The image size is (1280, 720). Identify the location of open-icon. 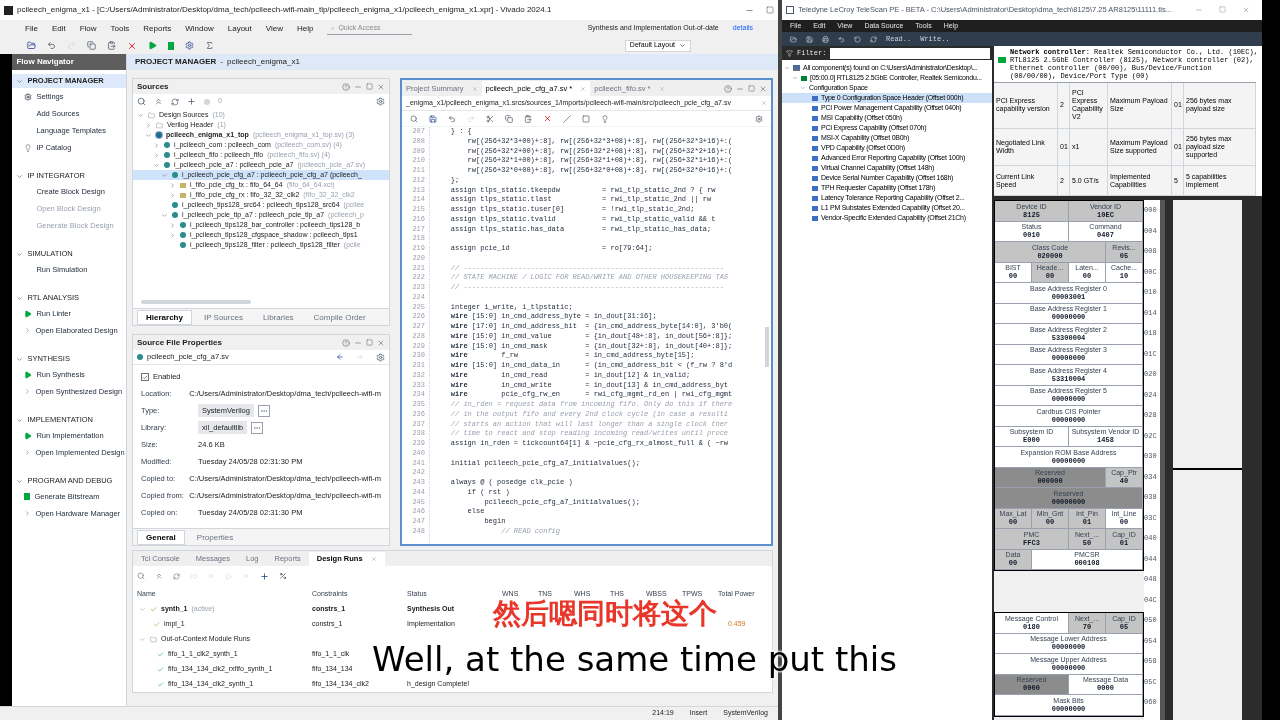
(31, 45).